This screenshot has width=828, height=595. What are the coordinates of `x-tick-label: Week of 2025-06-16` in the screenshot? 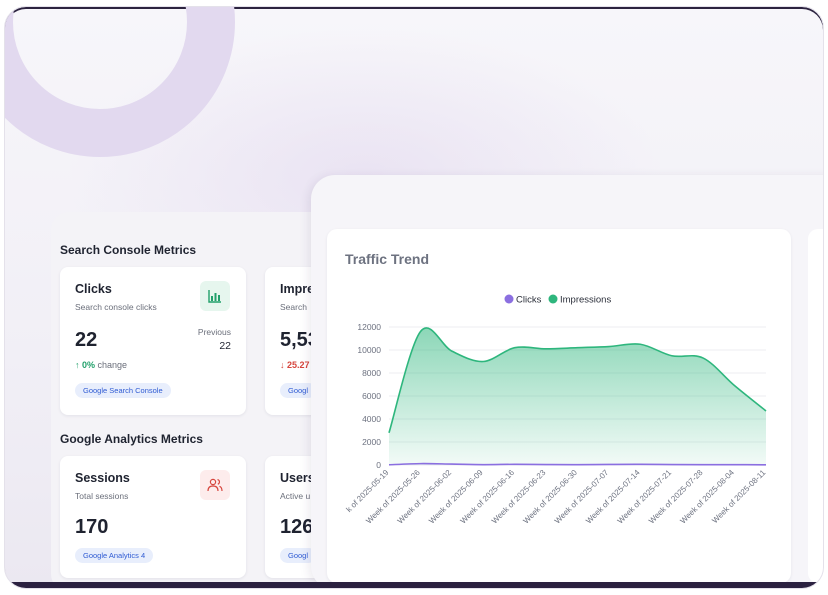 It's located at (488, 497).